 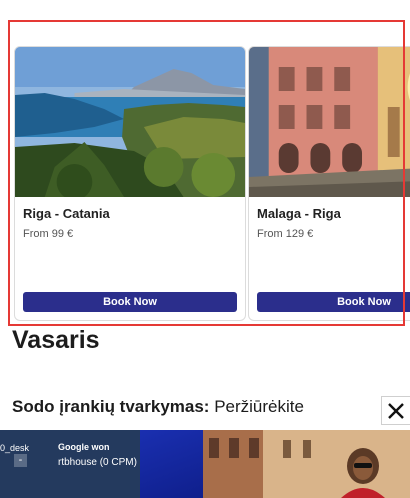 I want to click on article-teaser-title: Sodo įrankių tvarkymas:, so click(x=111, y=406).